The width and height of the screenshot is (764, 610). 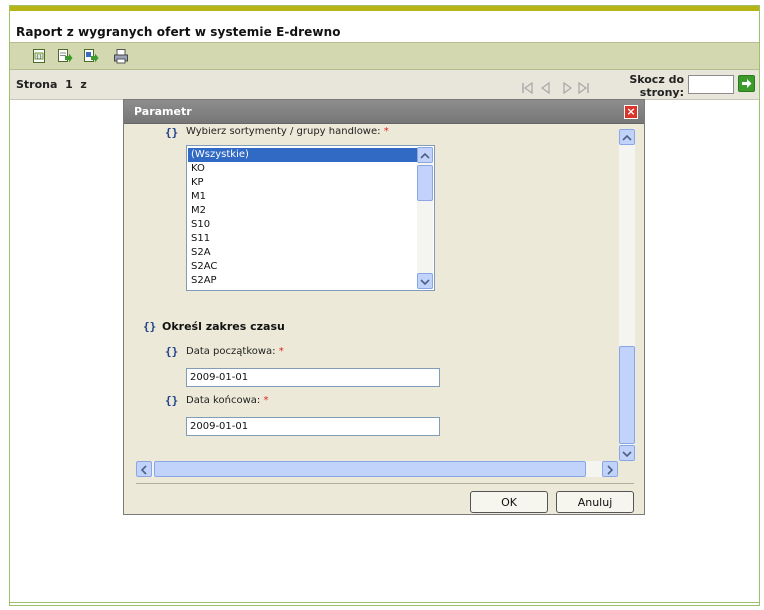 What do you see at coordinates (150, 326) in the screenshot?
I see `section-brace-icon: {}` at bounding box center [150, 326].